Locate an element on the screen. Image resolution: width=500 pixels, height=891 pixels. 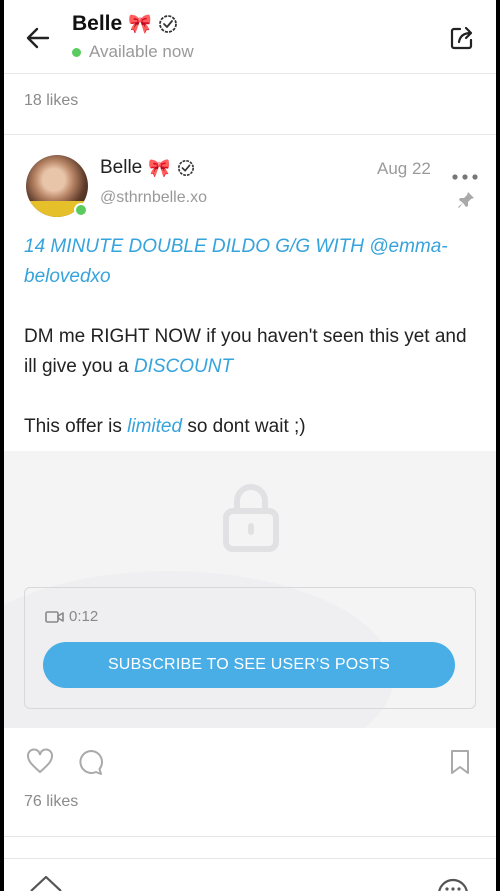
post-author-name: Belle 🎀 is located at coordinates (147, 168).